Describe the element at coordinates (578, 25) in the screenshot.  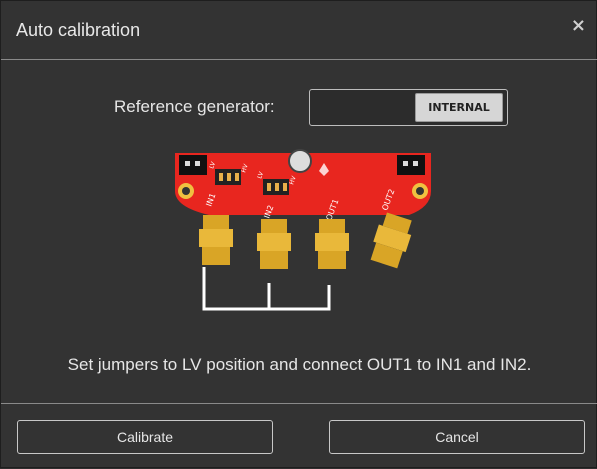
I see `close-icon: ×` at that location.